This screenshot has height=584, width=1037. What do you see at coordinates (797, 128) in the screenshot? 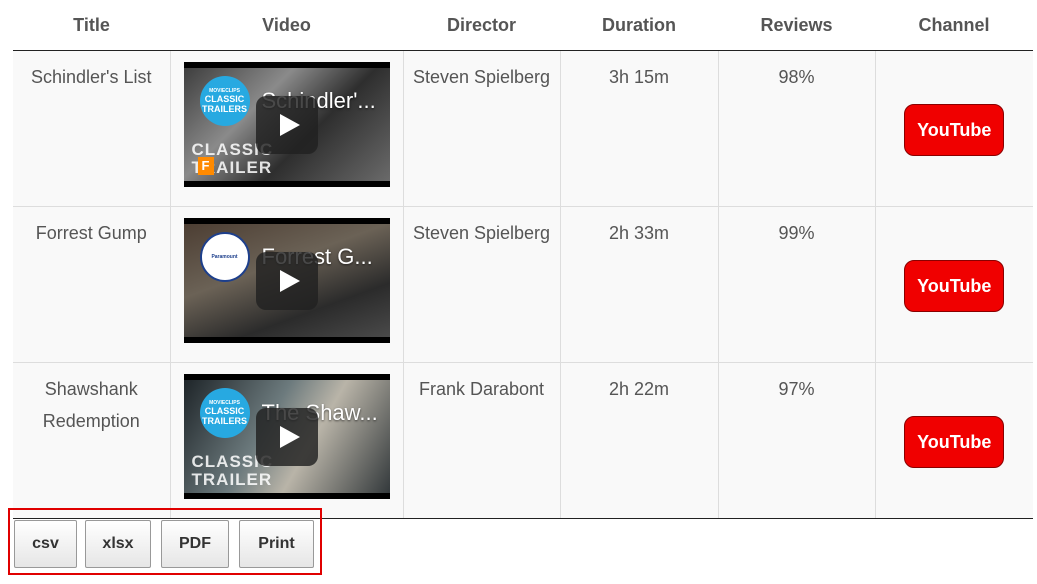
I see `movie-reviews: 98%` at bounding box center [797, 128].